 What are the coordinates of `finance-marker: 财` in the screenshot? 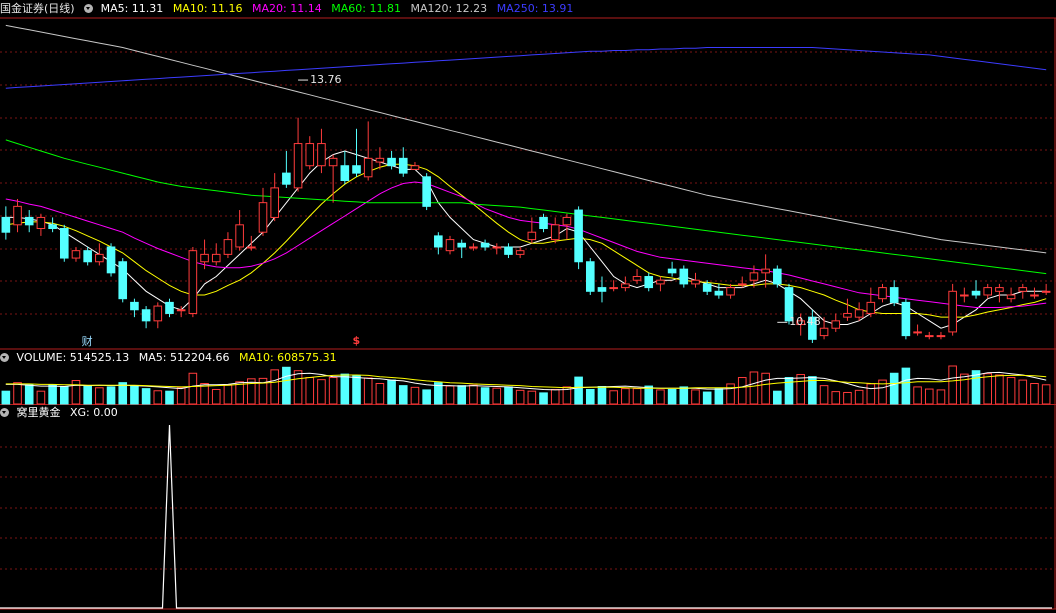 It's located at (87, 341).